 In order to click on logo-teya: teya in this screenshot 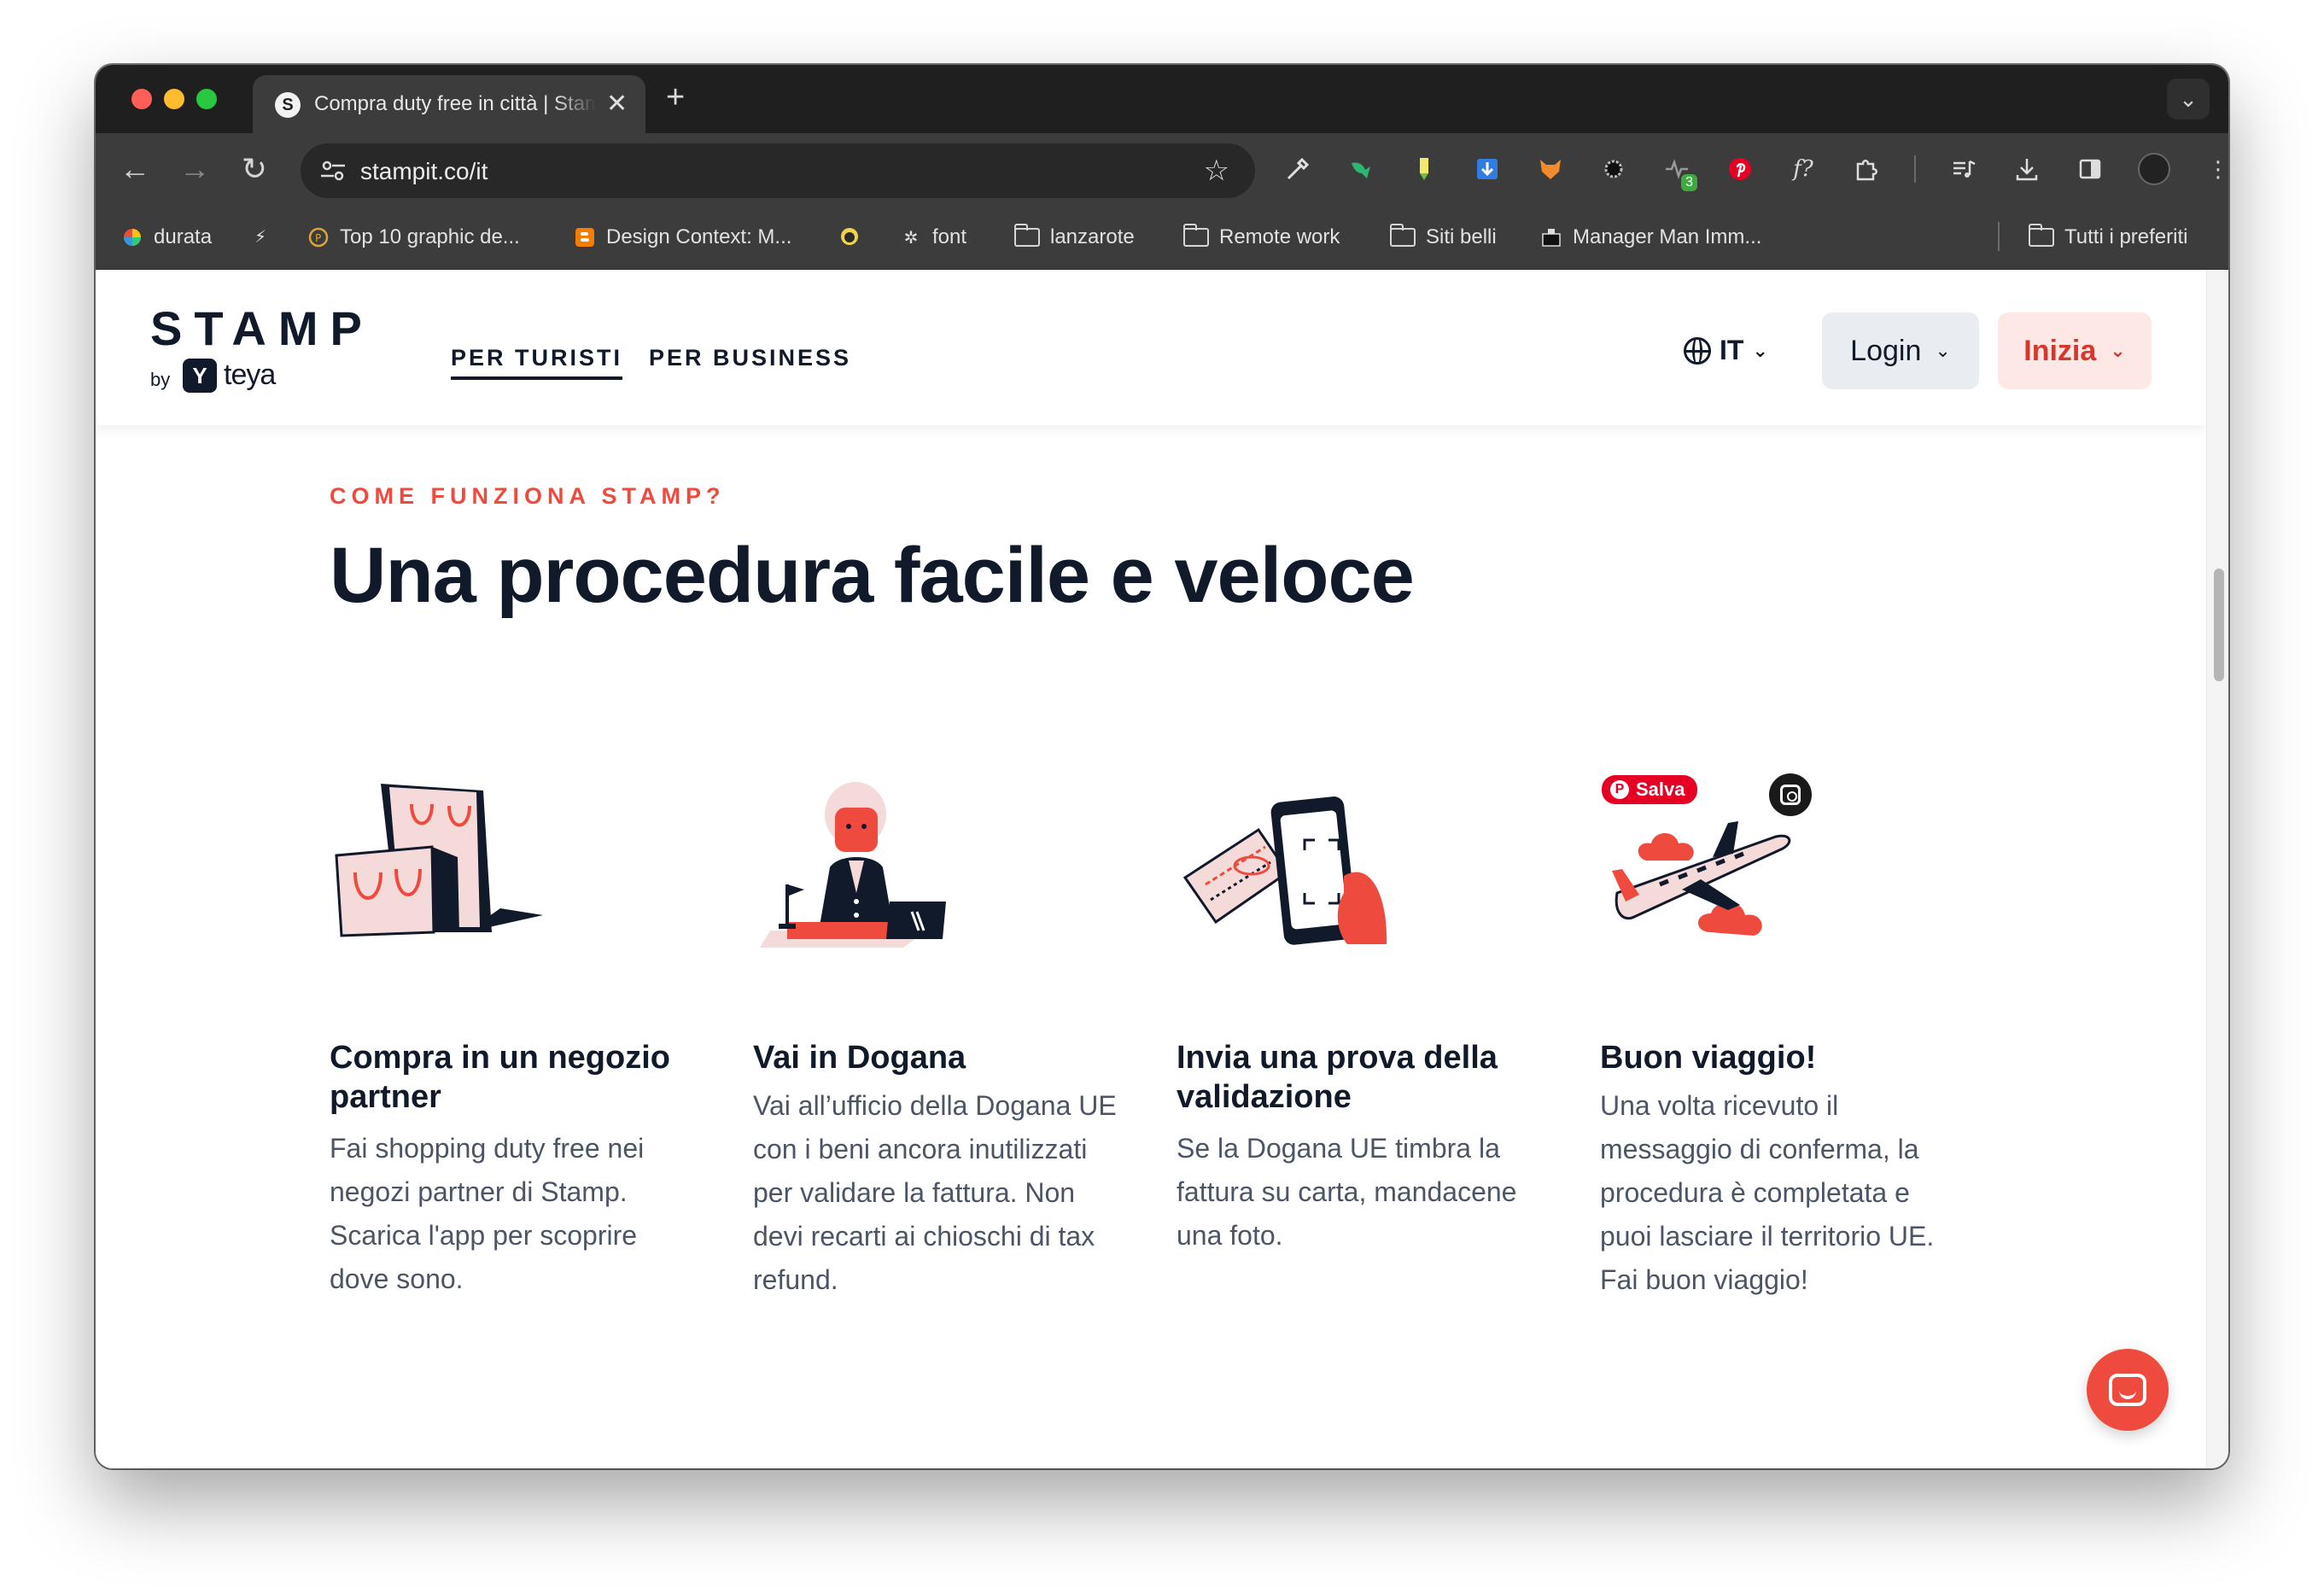, I will do `click(250, 375)`.